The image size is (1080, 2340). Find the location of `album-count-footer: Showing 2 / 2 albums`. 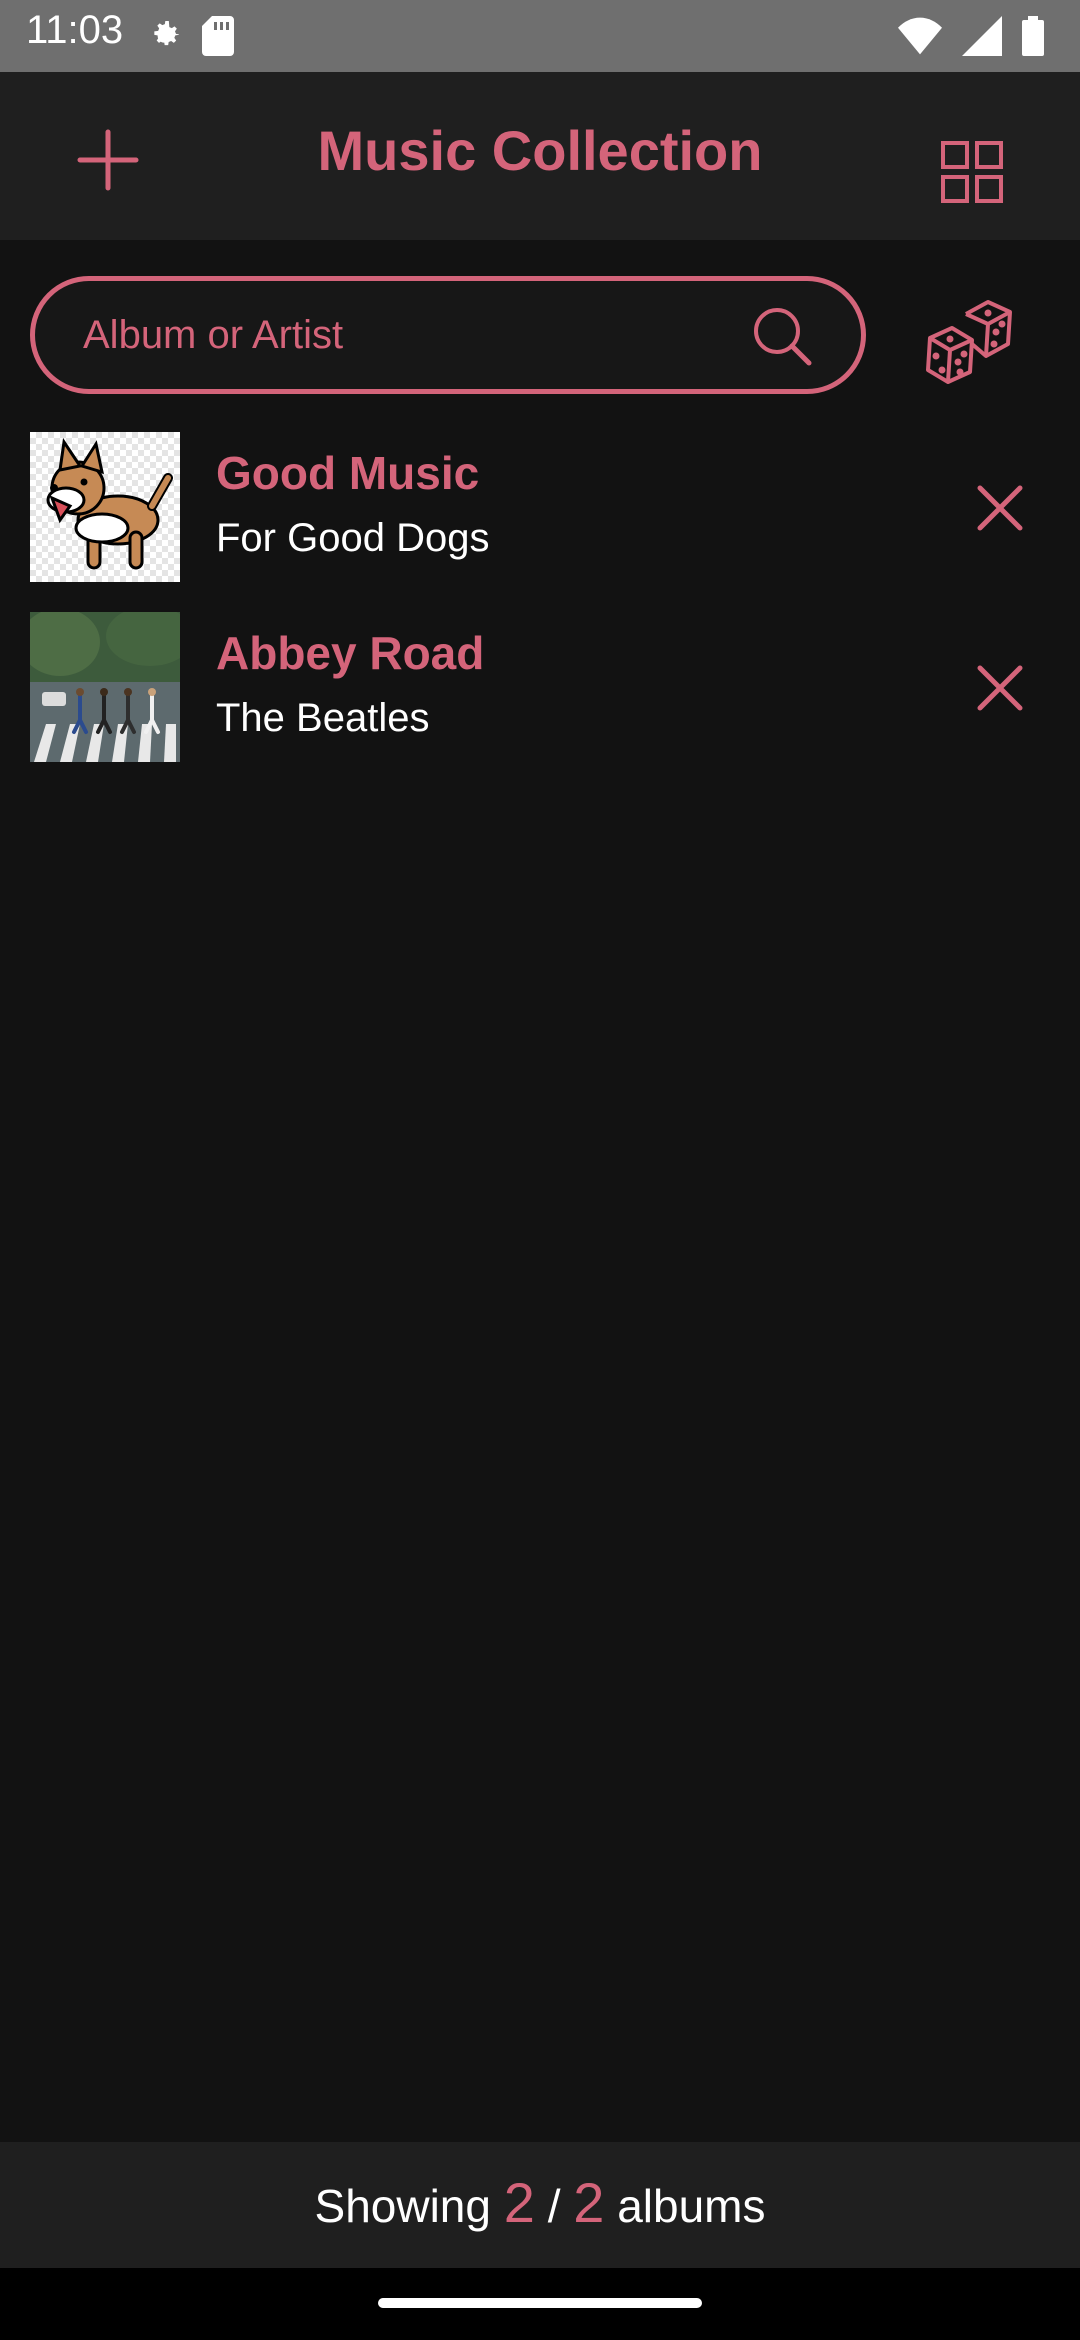

album-count-footer: Showing 2 / 2 albums is located at coordinates (540, 2205).